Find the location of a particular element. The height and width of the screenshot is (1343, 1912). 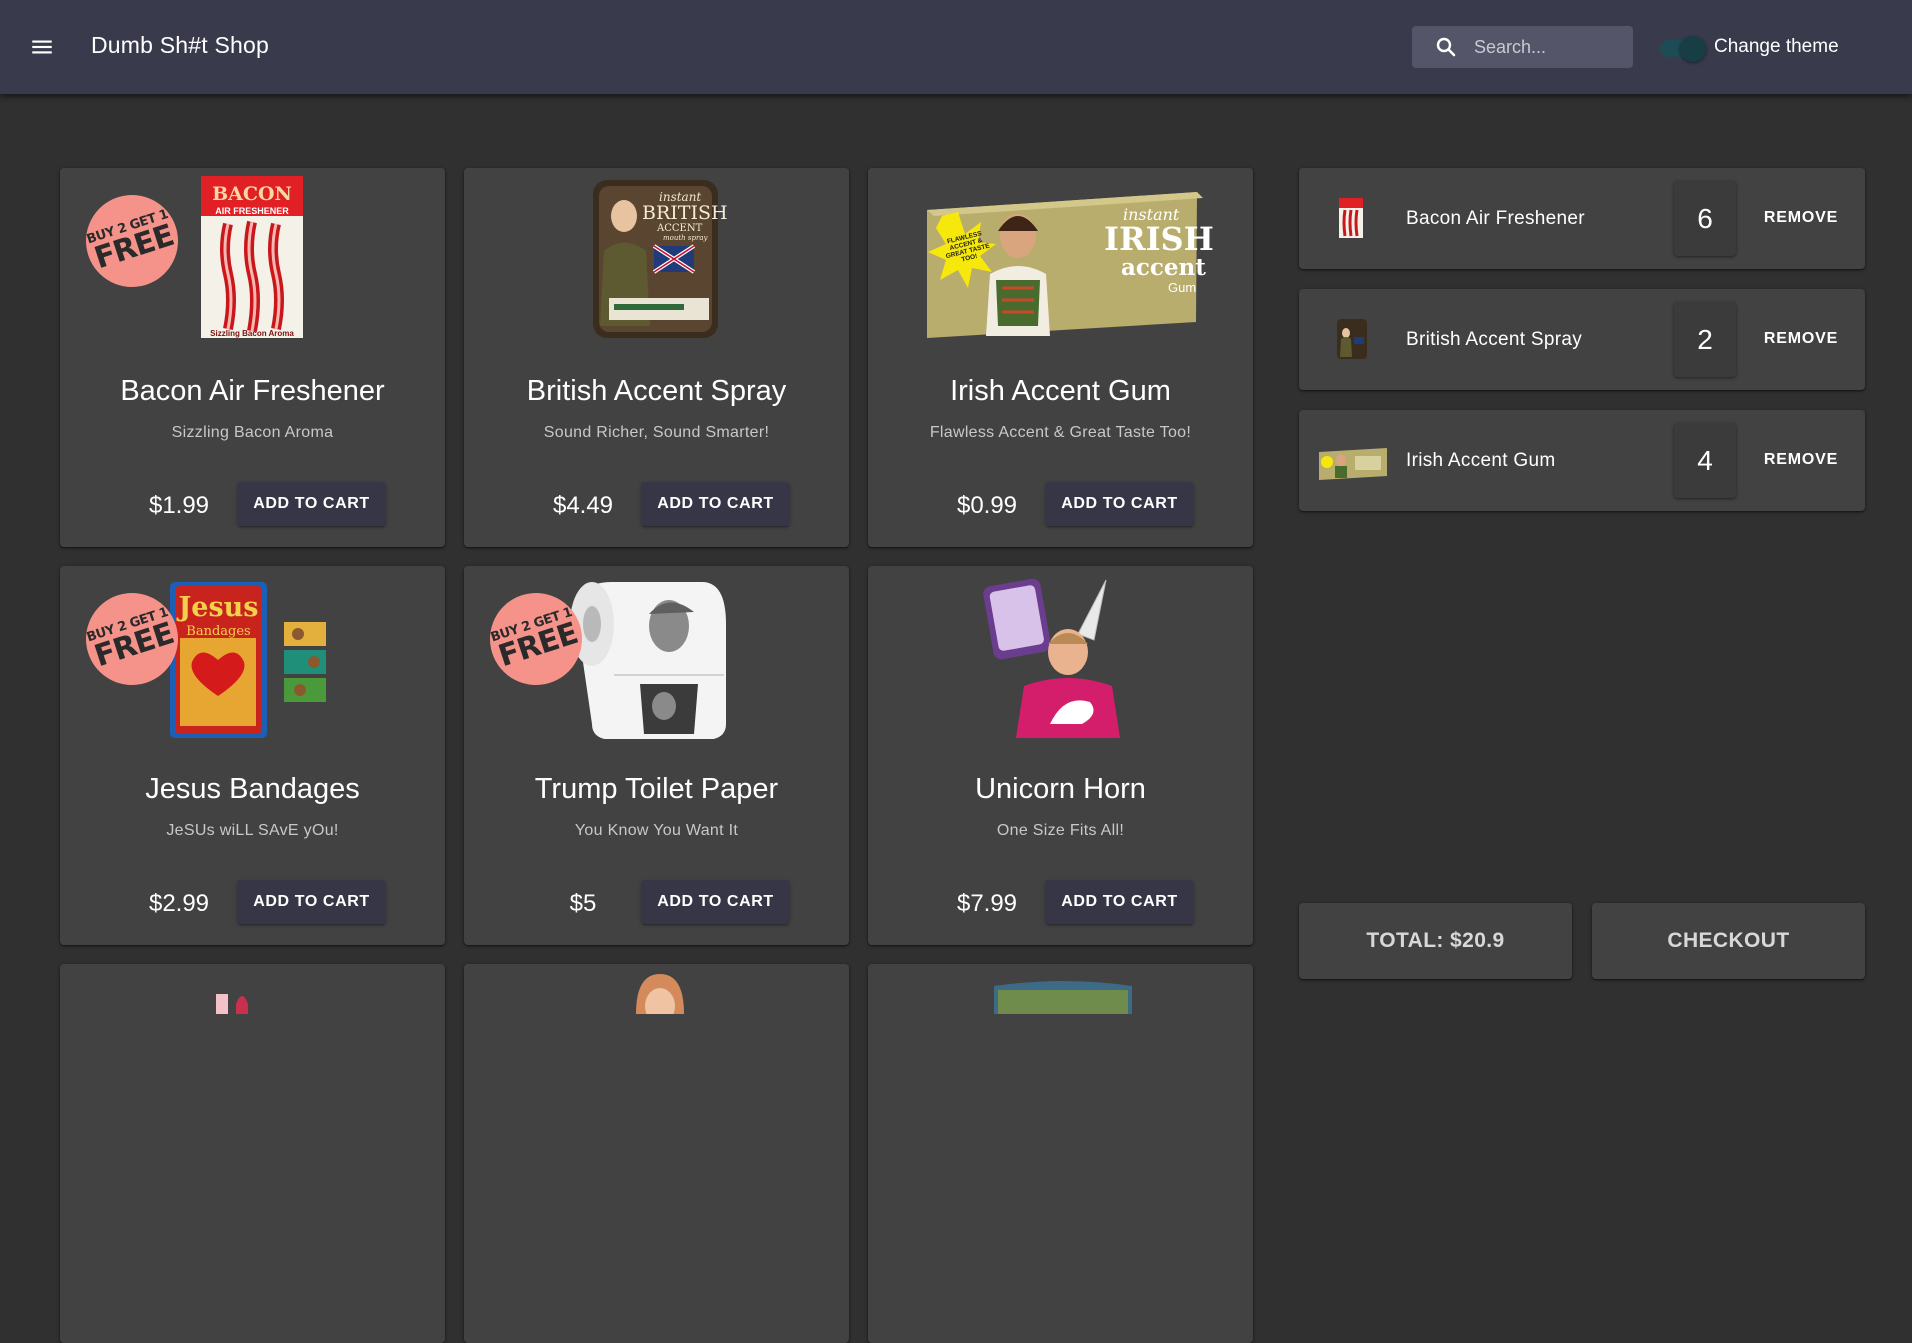

product-description: You Know You Want It is located at coordinates (656, 830).